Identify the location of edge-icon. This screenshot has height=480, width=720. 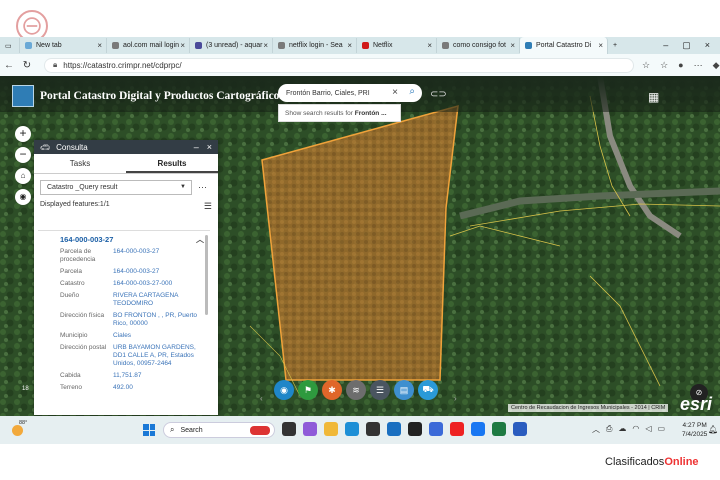
(352, 429).